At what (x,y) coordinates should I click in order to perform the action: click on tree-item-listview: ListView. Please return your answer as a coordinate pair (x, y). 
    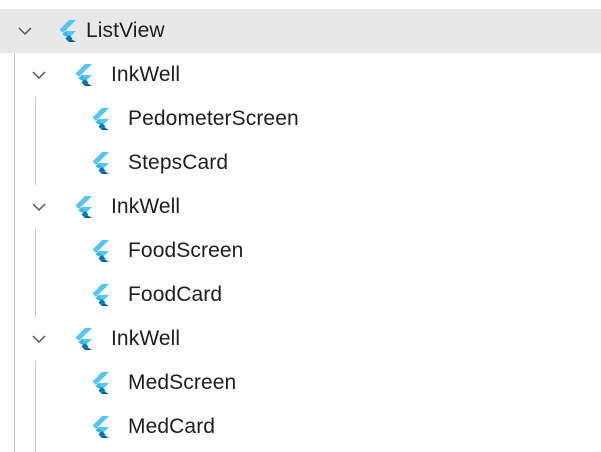
    Looking at the image, I should click on (300, 31).